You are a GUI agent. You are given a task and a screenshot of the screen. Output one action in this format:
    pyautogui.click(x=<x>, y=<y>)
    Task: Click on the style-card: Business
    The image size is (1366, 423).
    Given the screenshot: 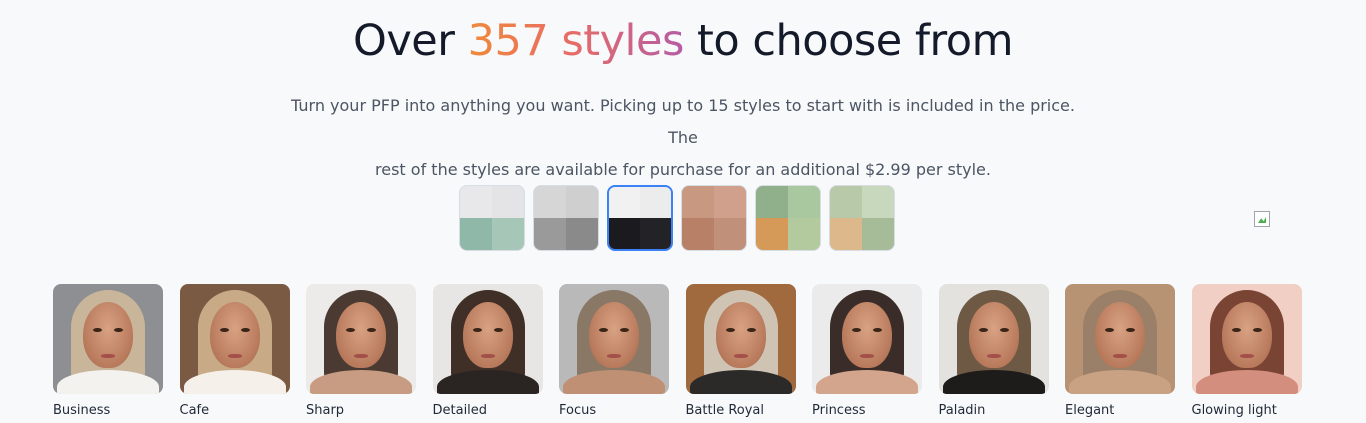 What is the action you would take?
    pyautogui.click(x=108, y=351)
    